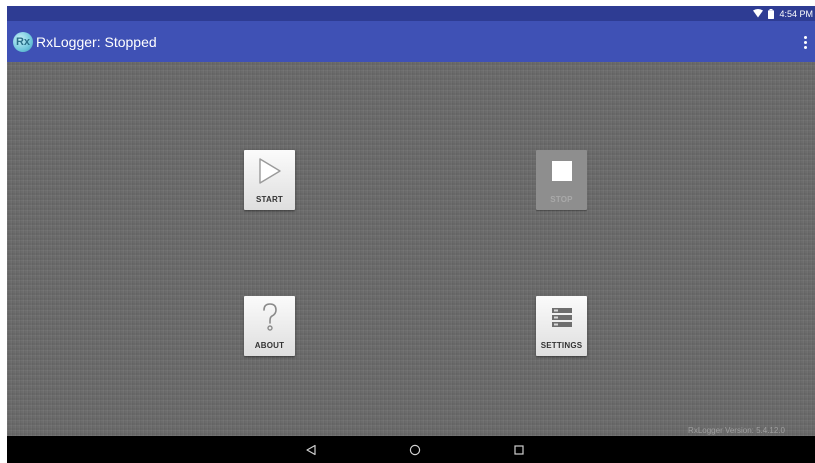 This screenshot has width=815, height=463. I want to click on version-text: RxLogger Version: 5.4.12.0, so click(736, 430).